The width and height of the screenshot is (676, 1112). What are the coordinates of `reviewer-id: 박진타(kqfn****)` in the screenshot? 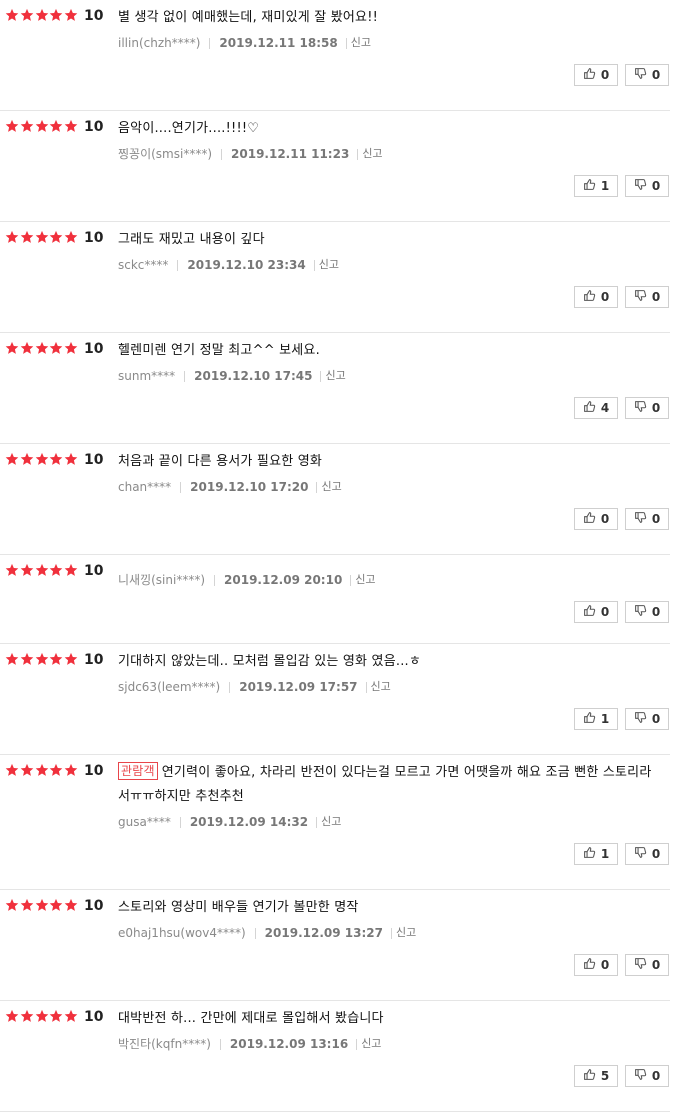 It's located at (164, 1044).